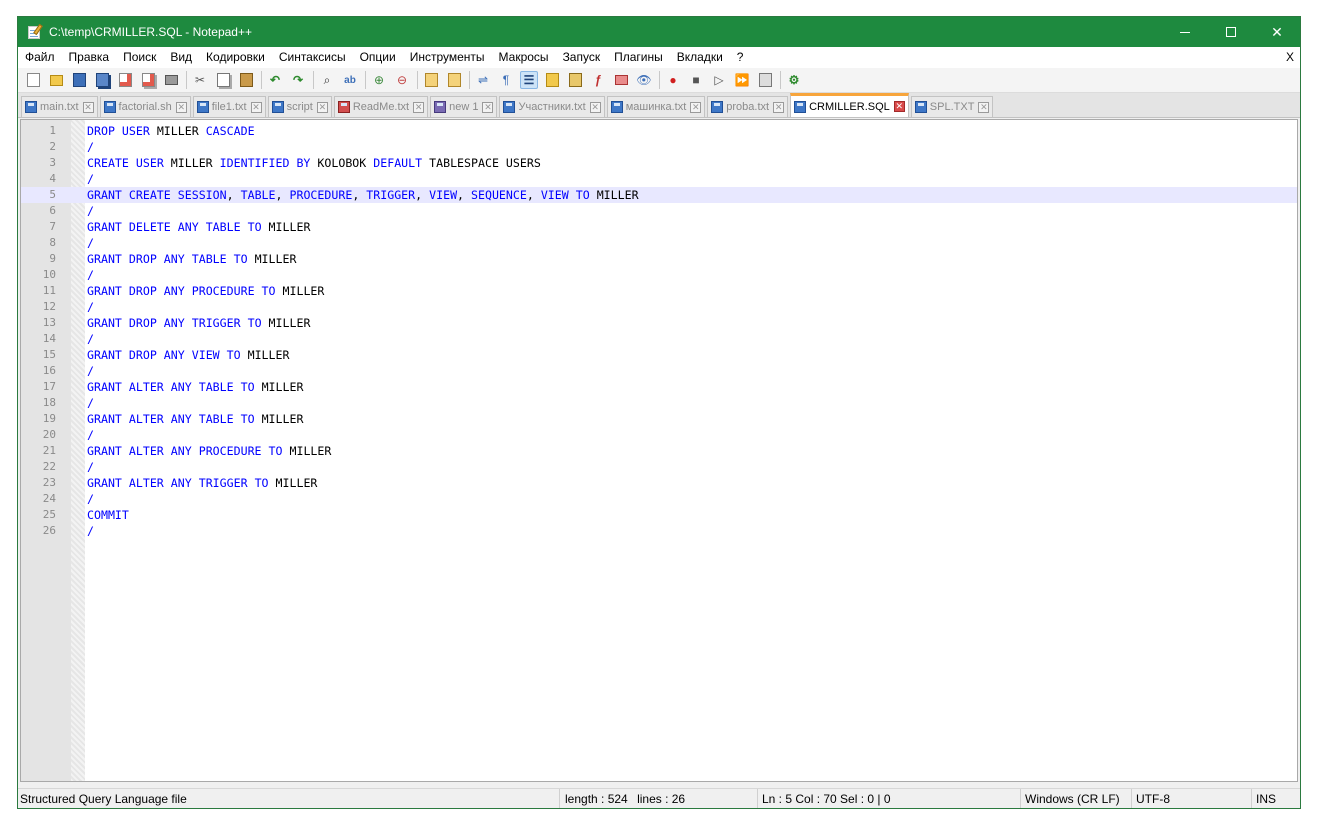  I want to click on tab-file1-txt: file1.txt ✕, so click(229, 106).